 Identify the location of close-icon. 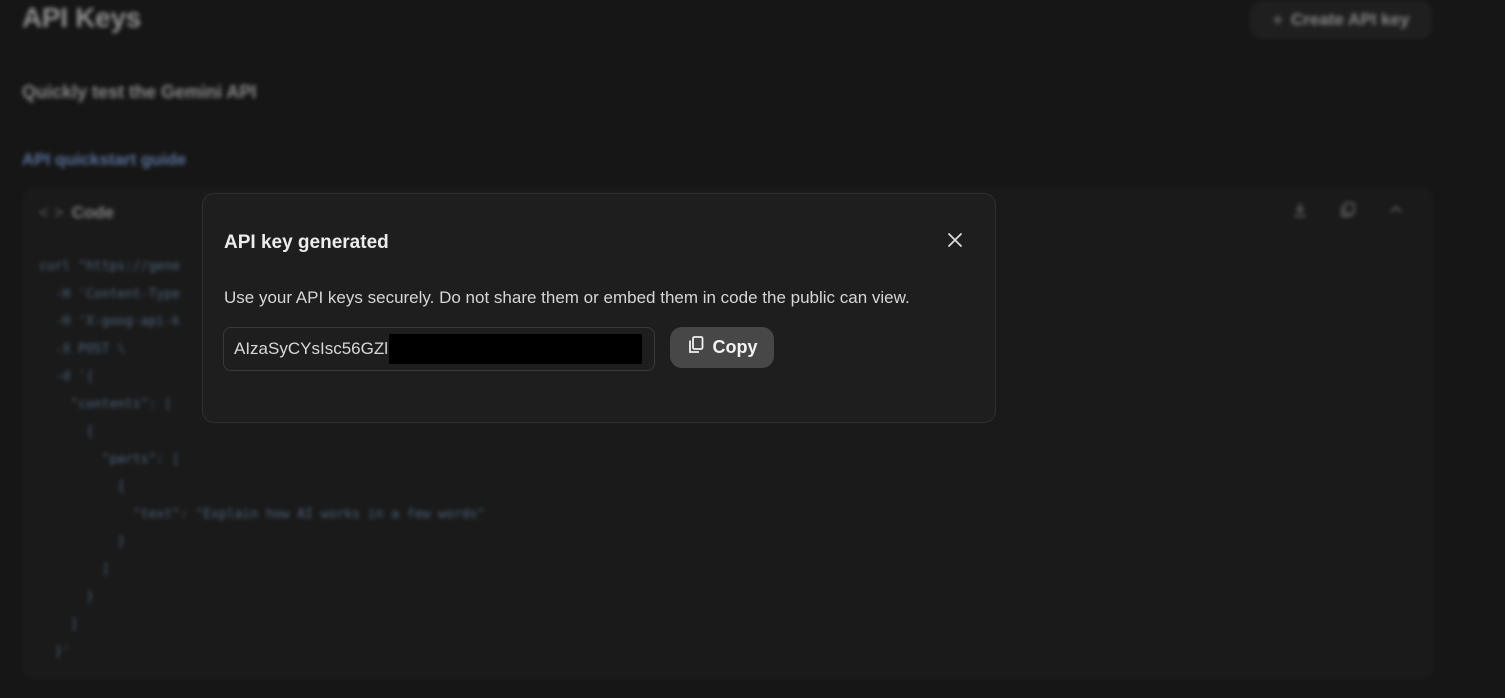
(955, 242).